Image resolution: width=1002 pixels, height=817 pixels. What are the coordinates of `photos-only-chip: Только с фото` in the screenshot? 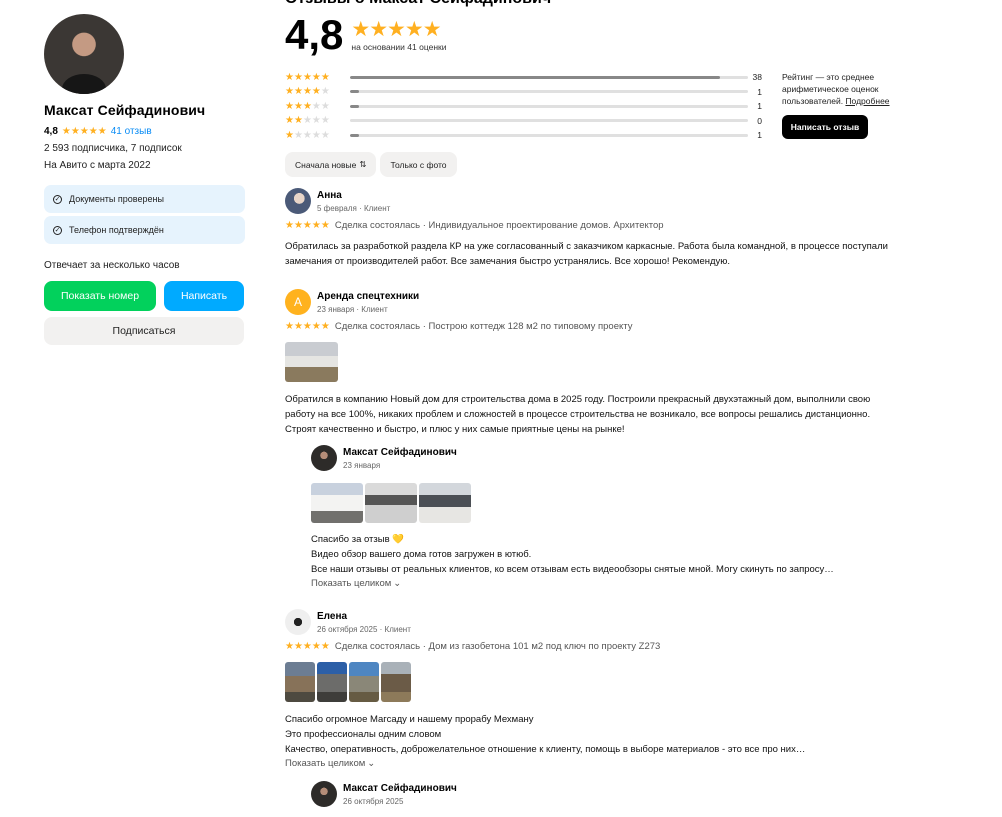 It's located at (418, 164).